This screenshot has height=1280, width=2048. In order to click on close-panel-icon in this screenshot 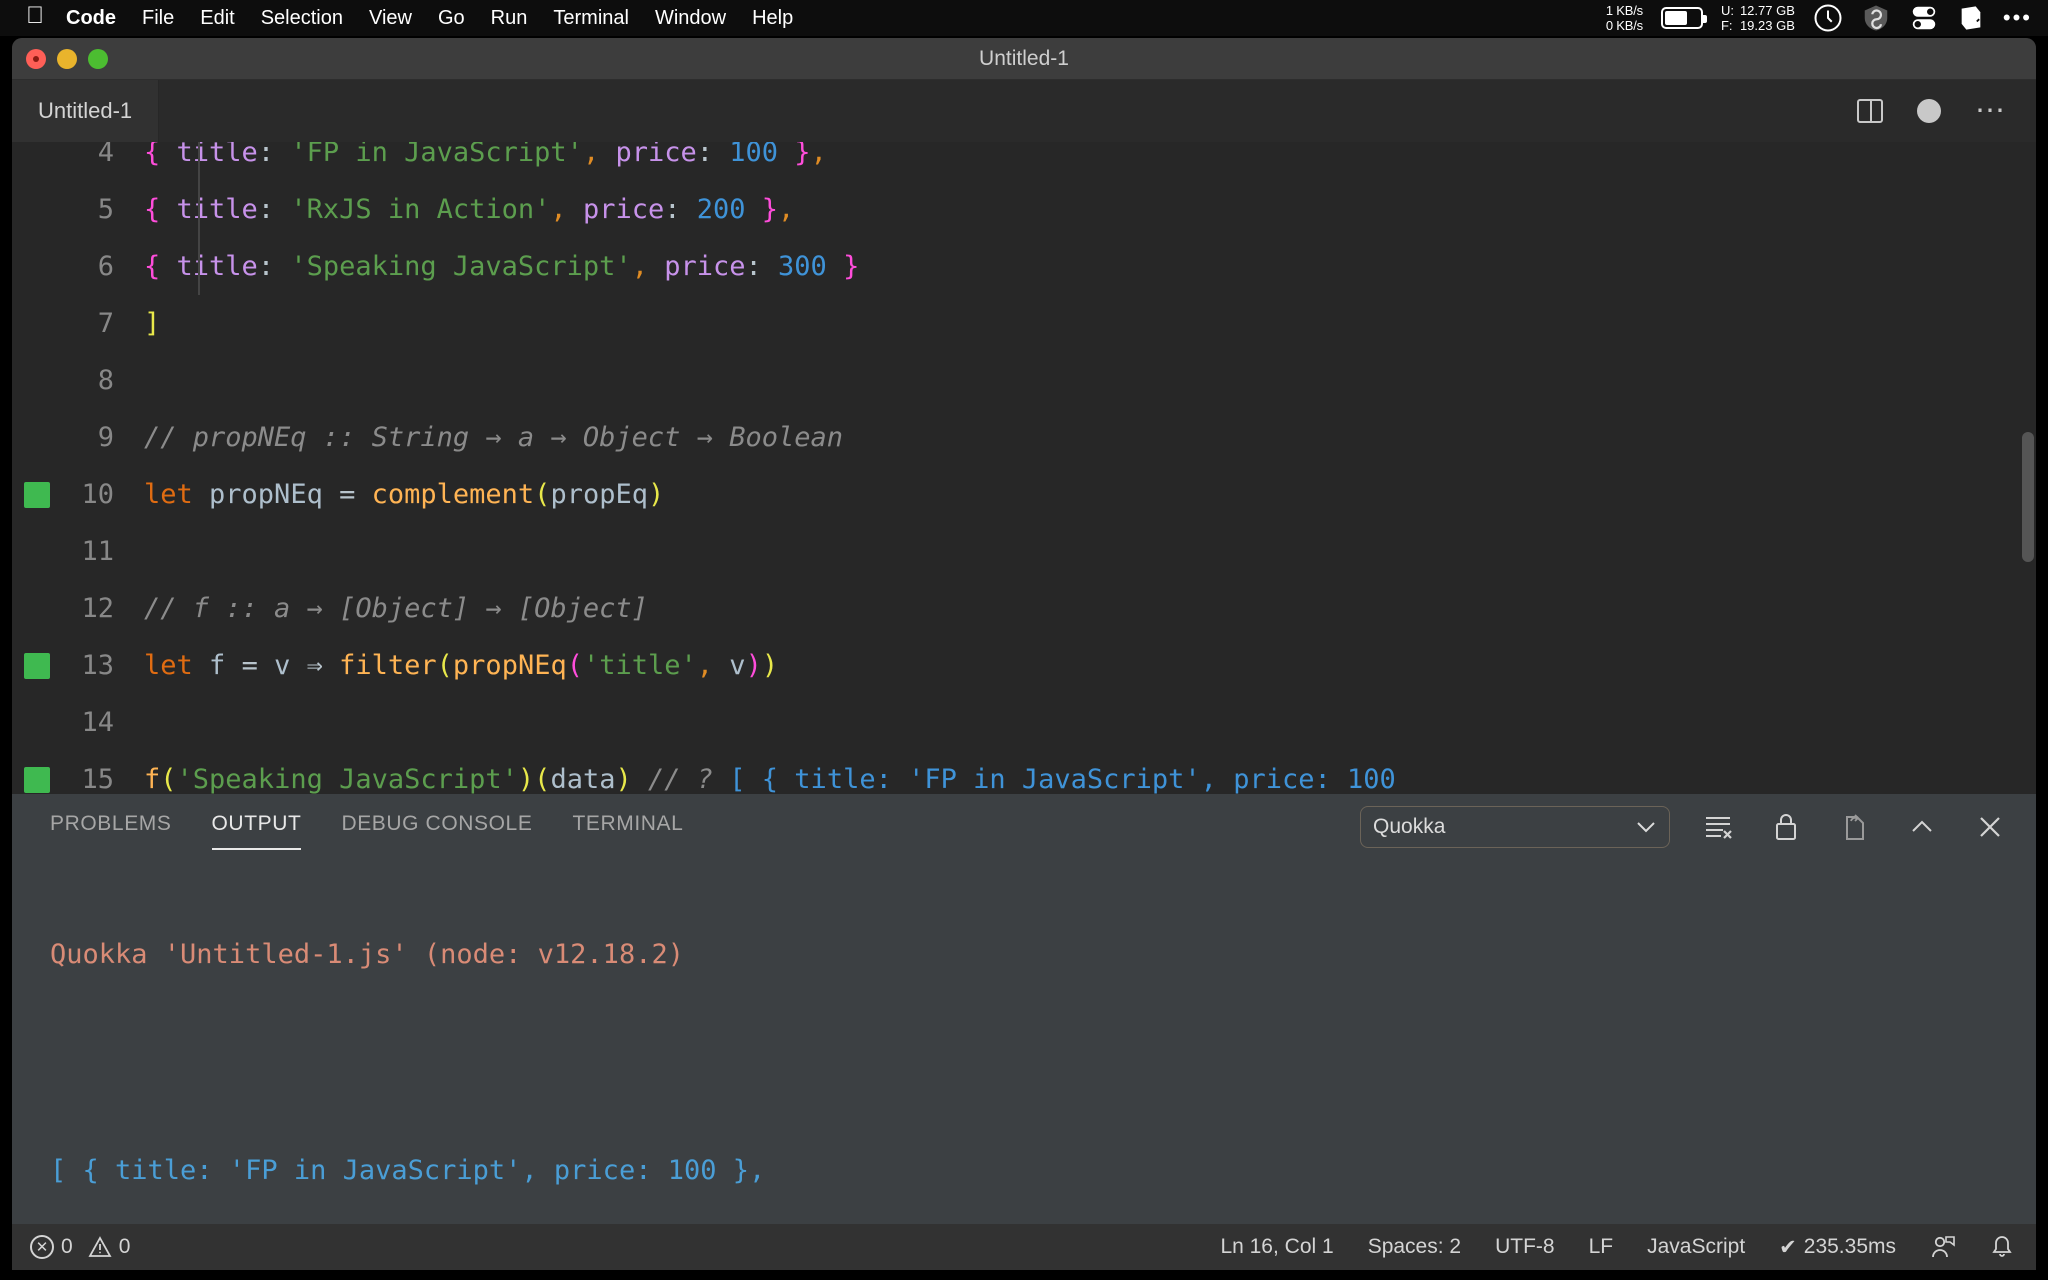, I will do `click(1990, 827)`.